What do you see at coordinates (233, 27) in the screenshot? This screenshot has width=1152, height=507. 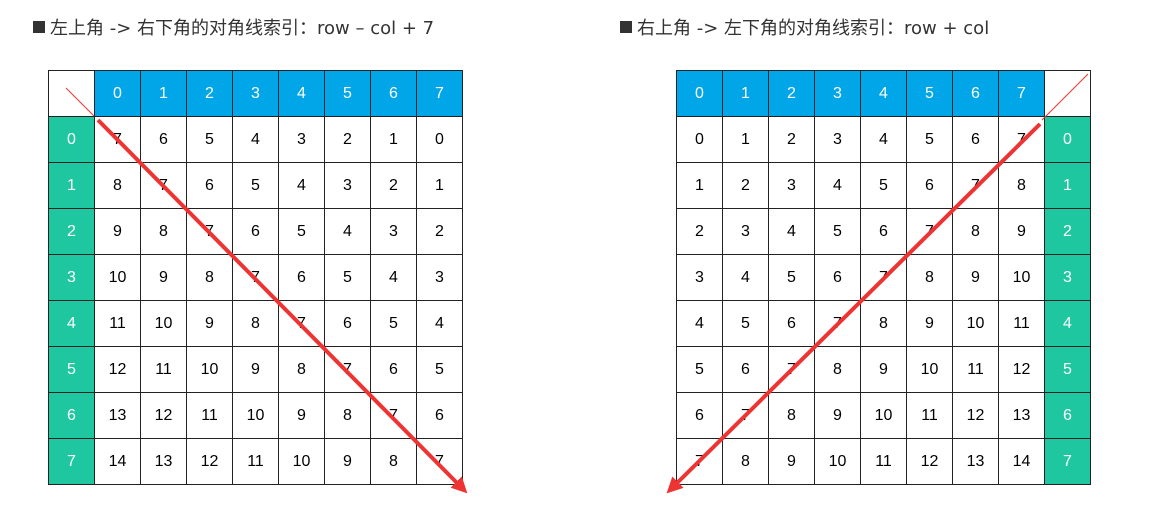 I see `left-title: 左上角 -> 右下角的对角线索引：row – col + 7` at bounding box center [233, 27].